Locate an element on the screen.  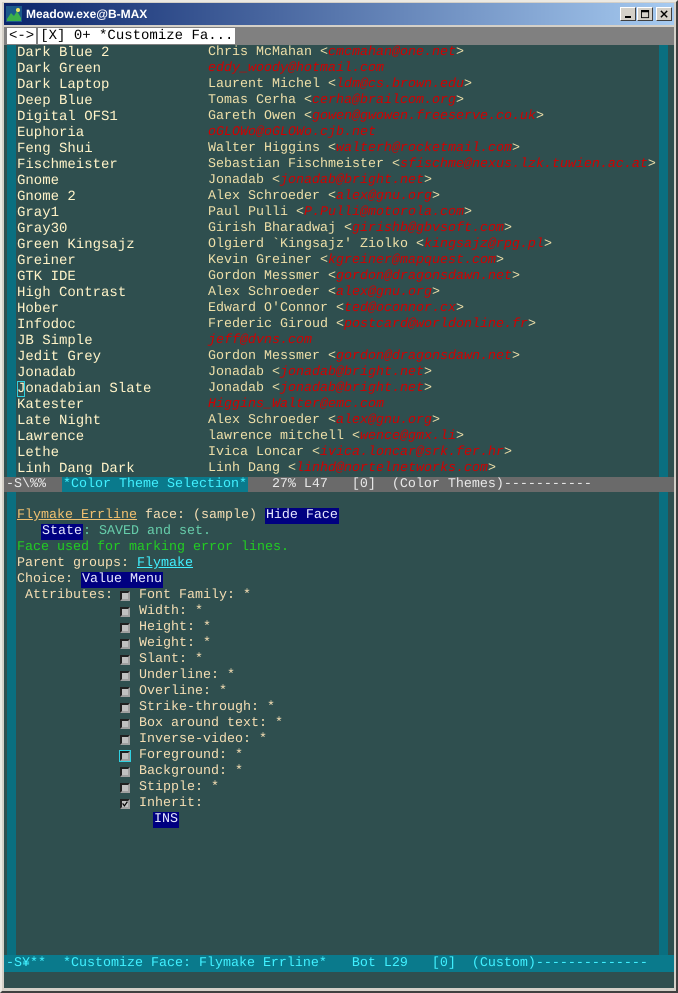
theme-author: Kevin Greiner < is located at coordinates (268, 260).